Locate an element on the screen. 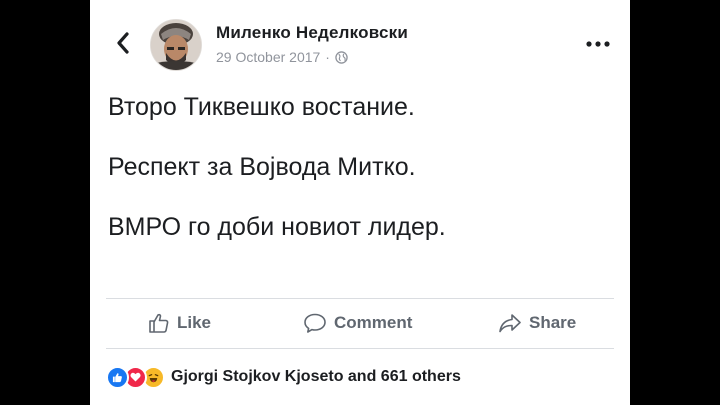 Image resolution: width=720 pixels, height=405 pixels. chevron-left-icon is located at coordinates (123, 43).